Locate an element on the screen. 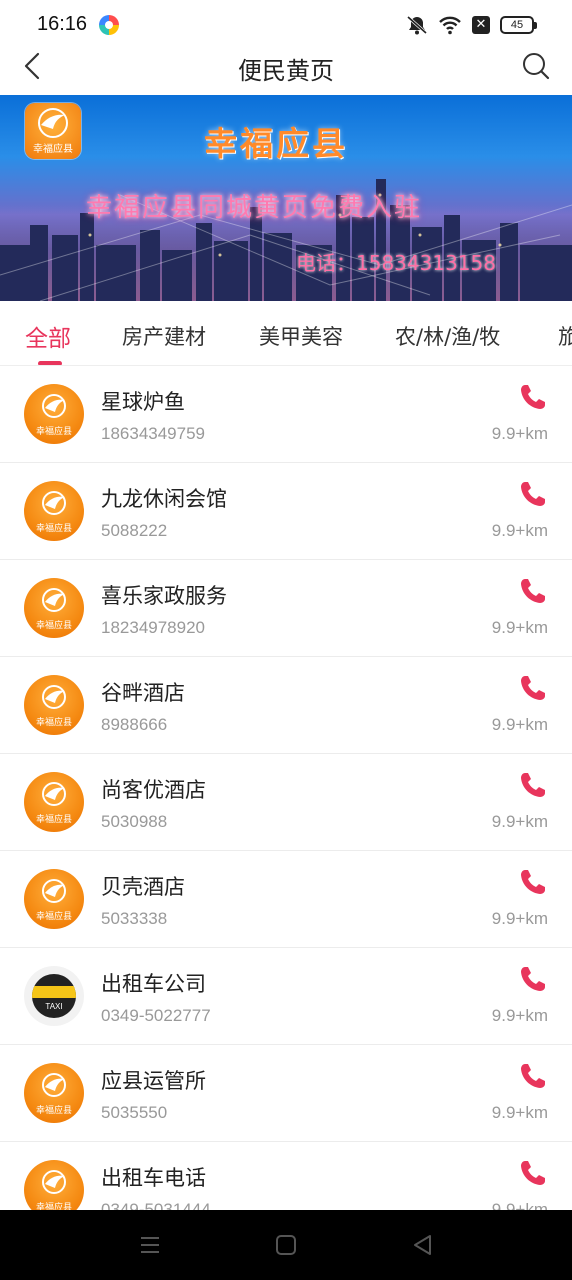 The image size is (572, 1280). list-item: 幸福应县 星球炉鱼 18634349759 9.9+km is located at coordinates (286, 414).